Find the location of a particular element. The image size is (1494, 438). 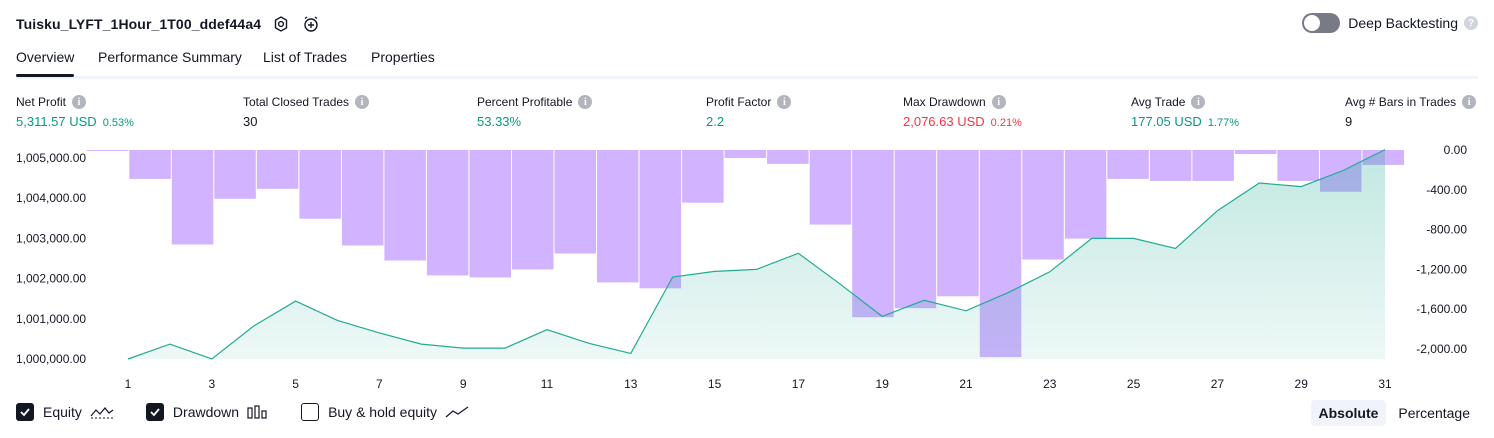

checkbox-buy-hold is located at coordinates (310, 412).